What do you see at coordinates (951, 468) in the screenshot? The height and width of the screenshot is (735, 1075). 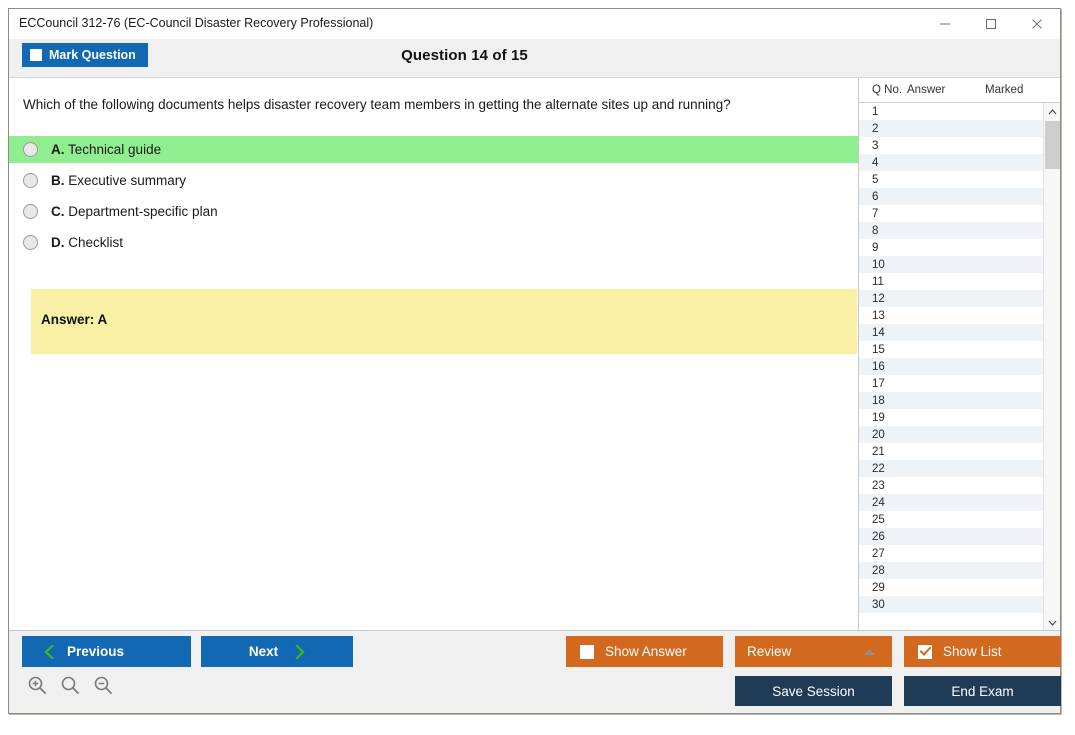 I see `question-list-row: 22` at bounding box center [951, 468].